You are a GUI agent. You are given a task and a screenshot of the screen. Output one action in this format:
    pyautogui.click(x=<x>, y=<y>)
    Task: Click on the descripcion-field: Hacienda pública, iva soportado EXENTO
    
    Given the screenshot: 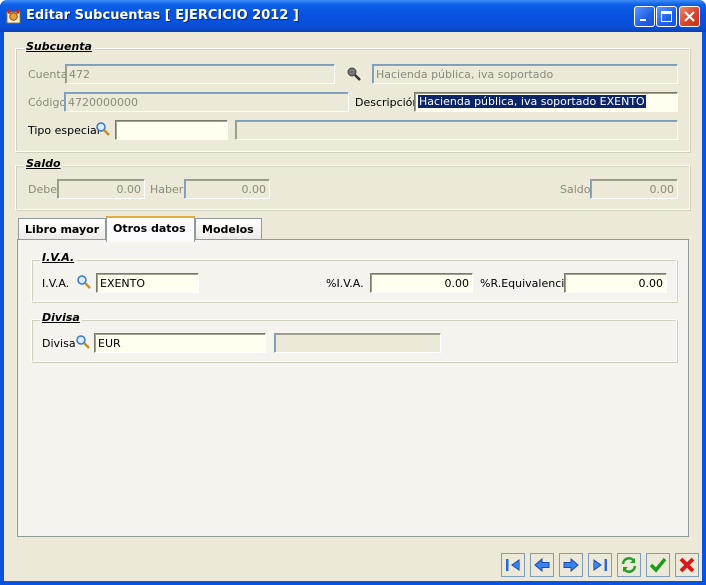 What is the action you would take?
    pyautogui.click(x=546, y=102)
    